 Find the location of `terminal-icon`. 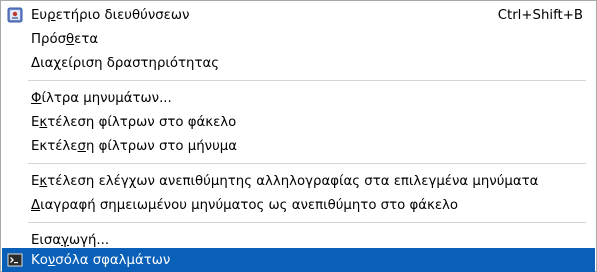

terminal-icon is located at coordinates (15, 260).